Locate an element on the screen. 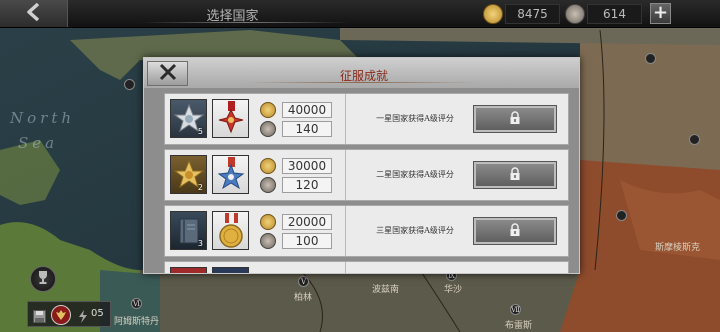  trophy-icon is located at coordinates (43, 279).